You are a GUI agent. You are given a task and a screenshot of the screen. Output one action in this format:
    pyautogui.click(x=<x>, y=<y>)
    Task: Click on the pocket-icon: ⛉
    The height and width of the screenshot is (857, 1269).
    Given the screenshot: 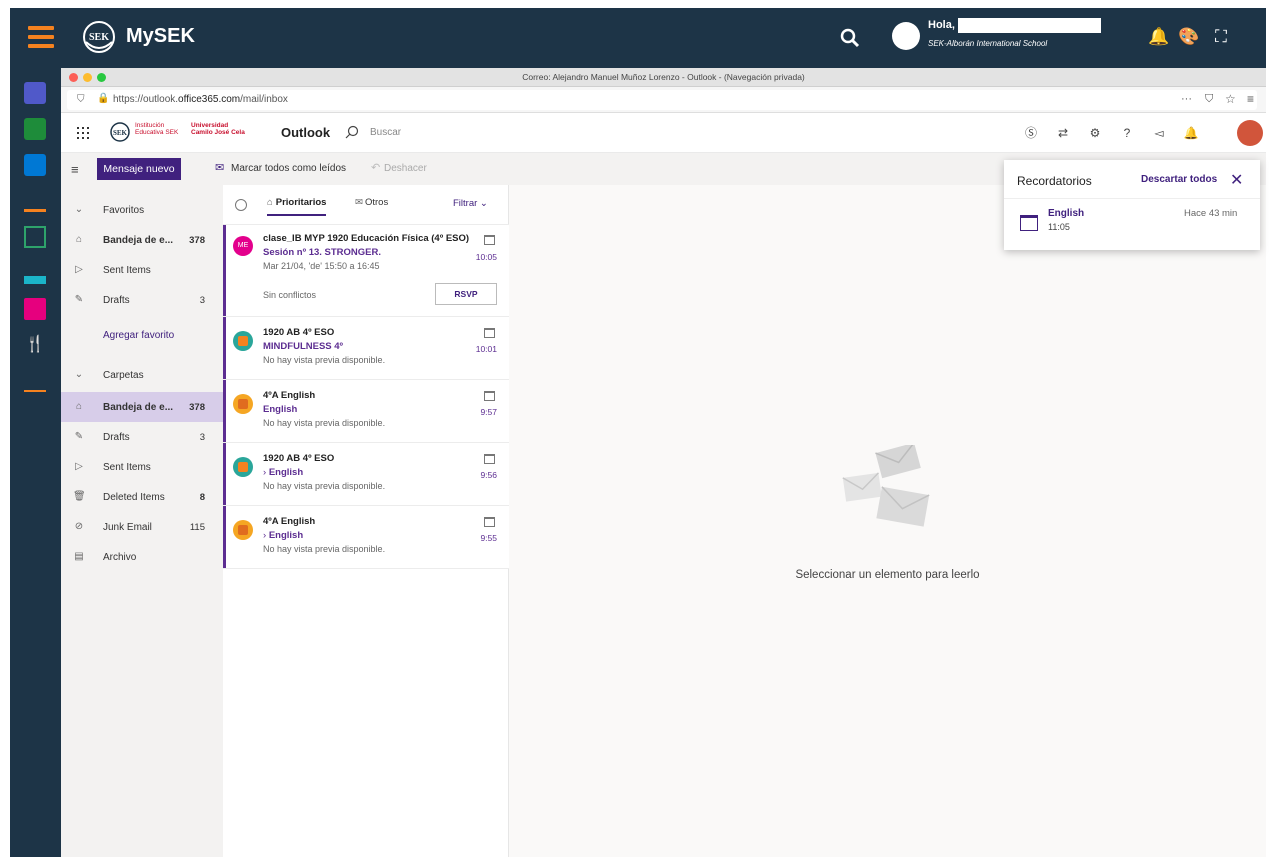 What is the action you would take?
    pyautogui.click(x=1209, y=99)
    